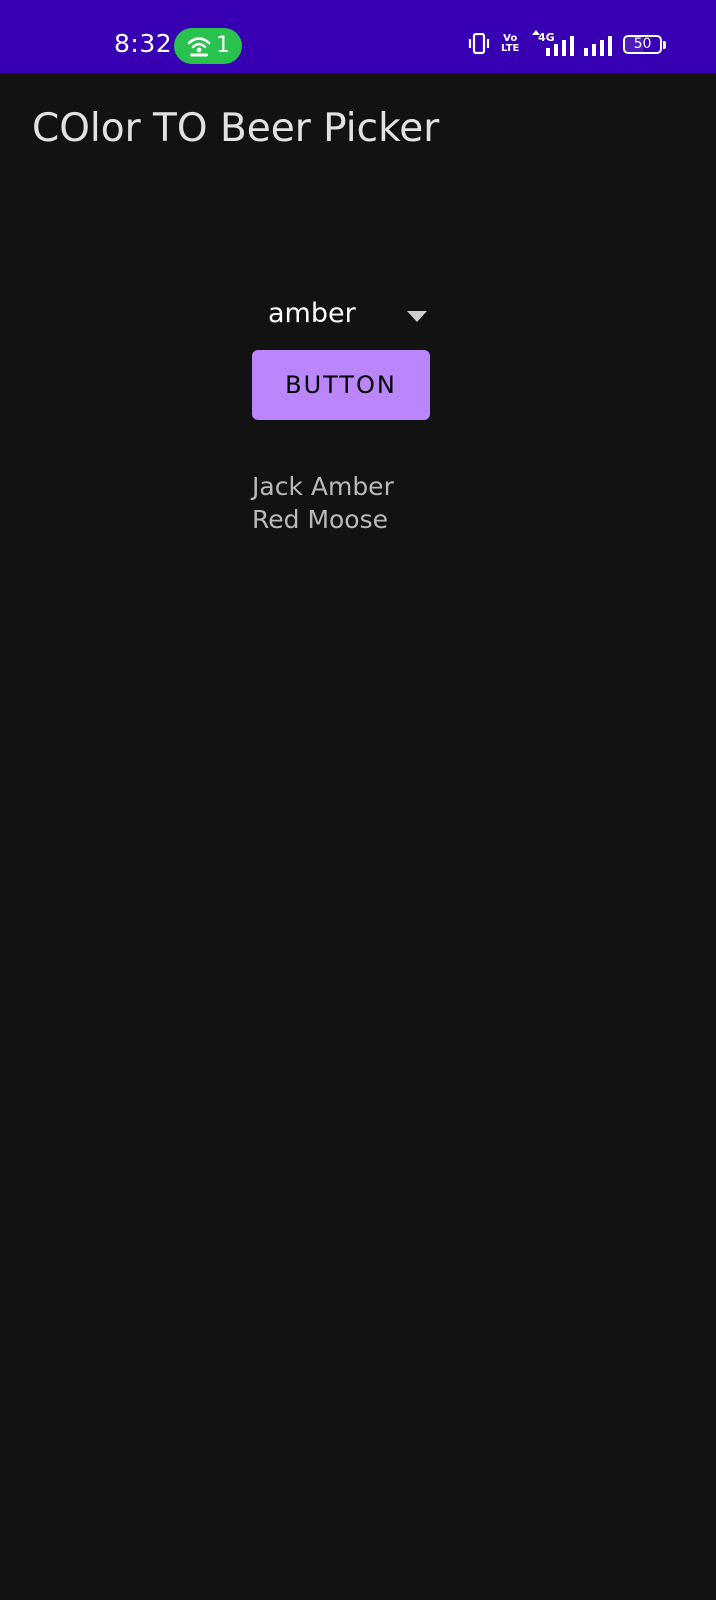 This screenshot has height=1600, width=716. What do you see at coordinates (199, 47) in the screenshot?
I see `hotspot-icon` at bounding box center [199, 47].